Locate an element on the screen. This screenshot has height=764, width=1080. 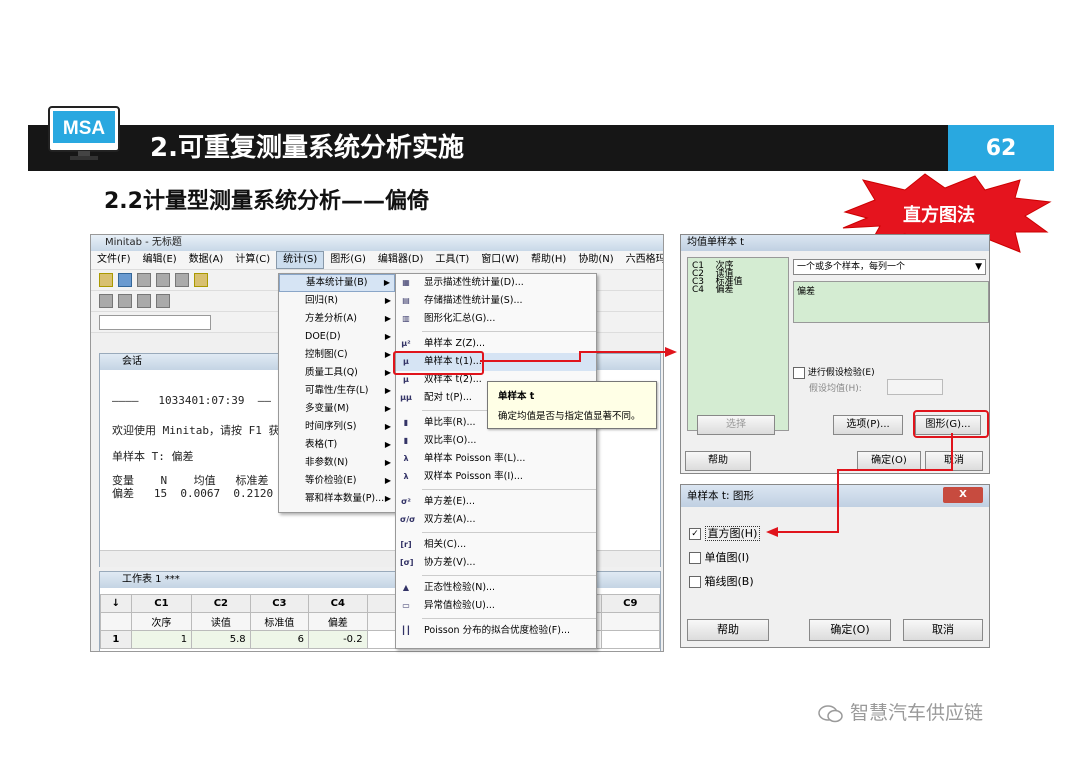
col-header: C1 is located at coordinates (161, 603).